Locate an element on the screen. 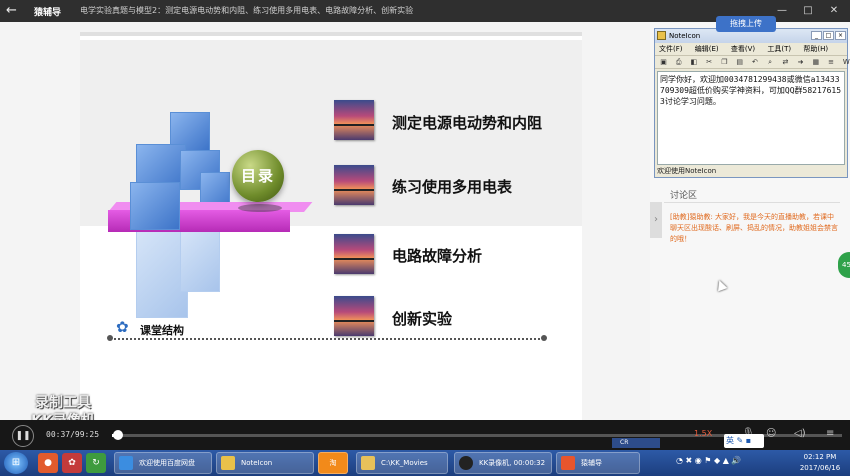 The height and width of the screenshot is (476, 850). ime-indicator: 英 ✎ ▪ is located at coordinates (744, 441).